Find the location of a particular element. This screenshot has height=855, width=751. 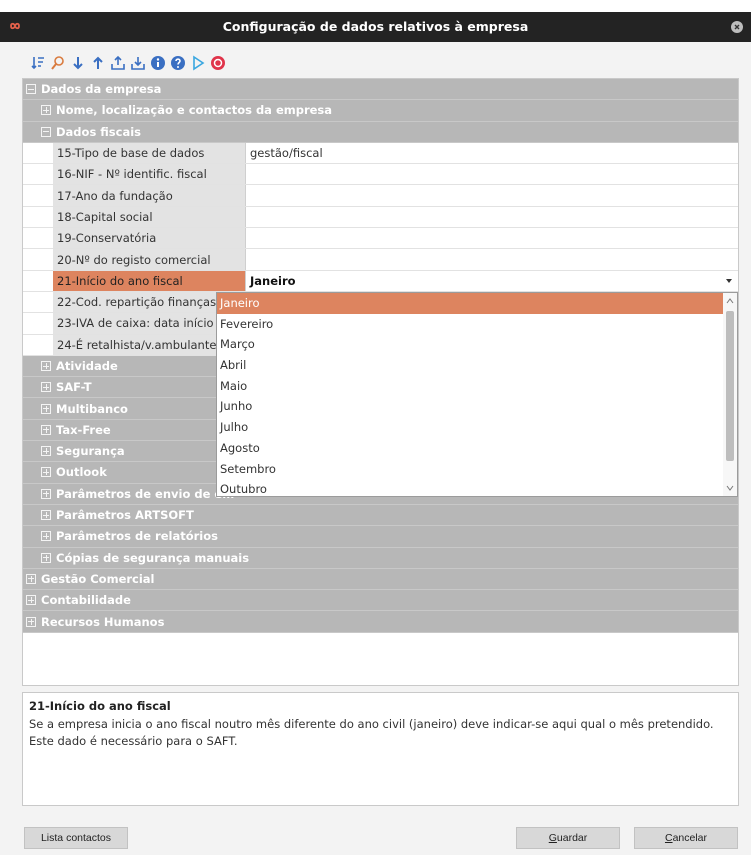

help-heading: 21-Início do ano fiscal is located at coordinates (100, 706).